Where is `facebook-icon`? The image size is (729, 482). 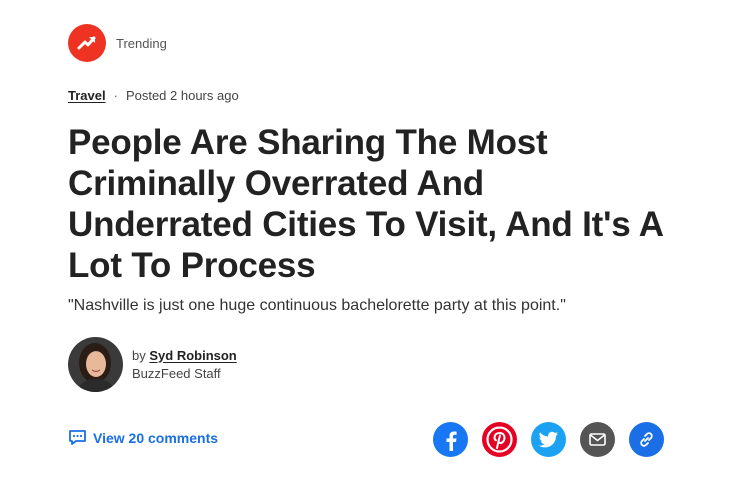
facebook-icon is located at coordinates (451, 441).